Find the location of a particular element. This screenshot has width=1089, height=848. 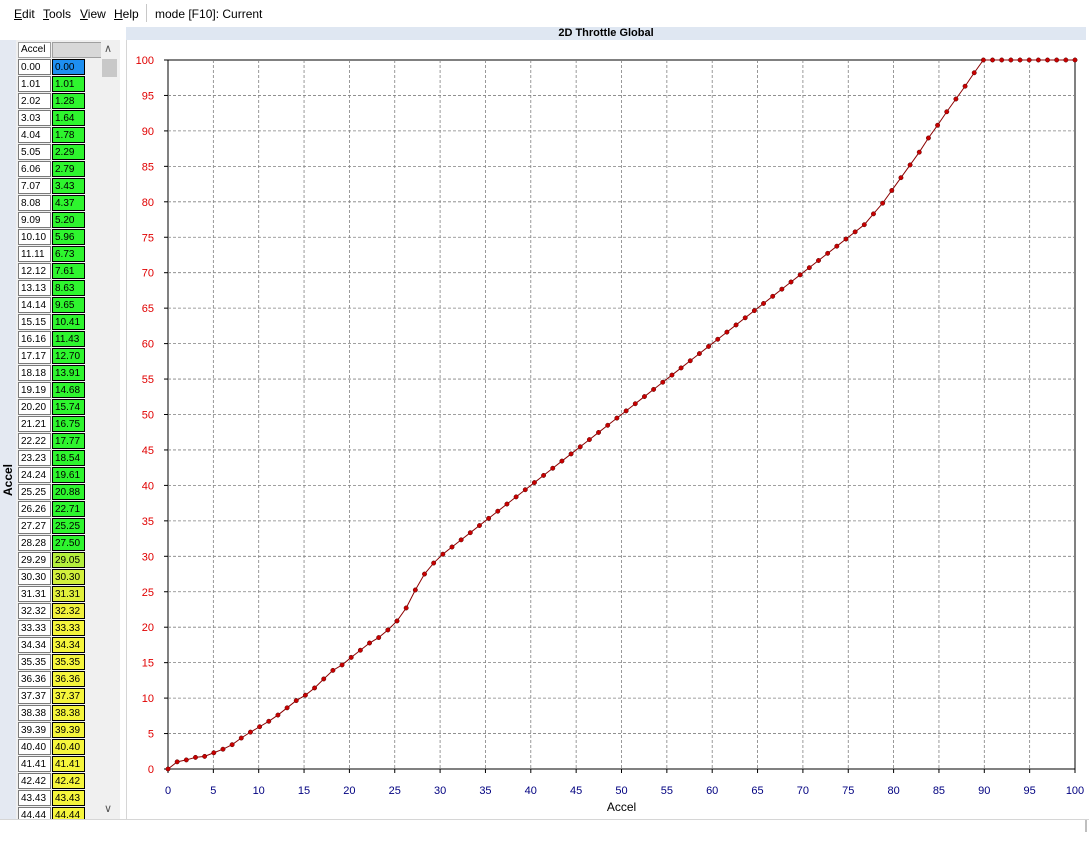

row-value-cell: 36.36 is located at coordinates (68, 679).